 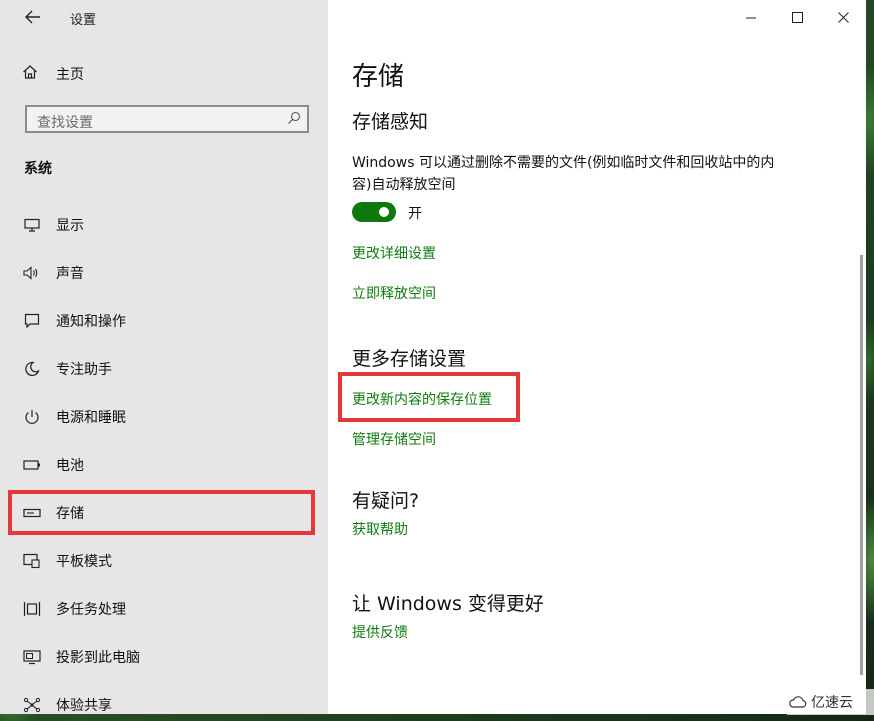 I want to click on battery-icon, so click(x=32, y=465).